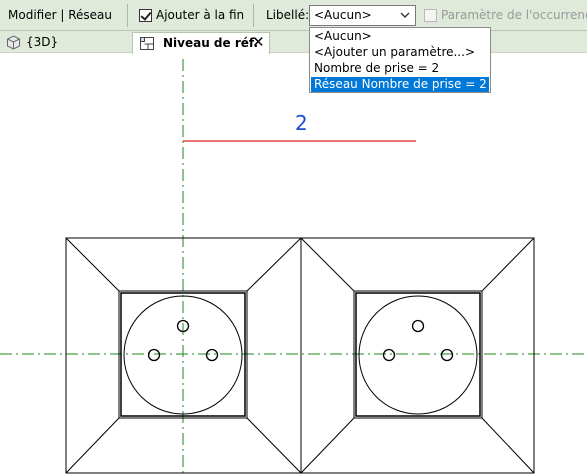 This screenshot has height=476, width=587. What do you see at coordinates (258, 42) in the screenshot?
I see `close-icon: ✕` at bounding box center [258, 42].